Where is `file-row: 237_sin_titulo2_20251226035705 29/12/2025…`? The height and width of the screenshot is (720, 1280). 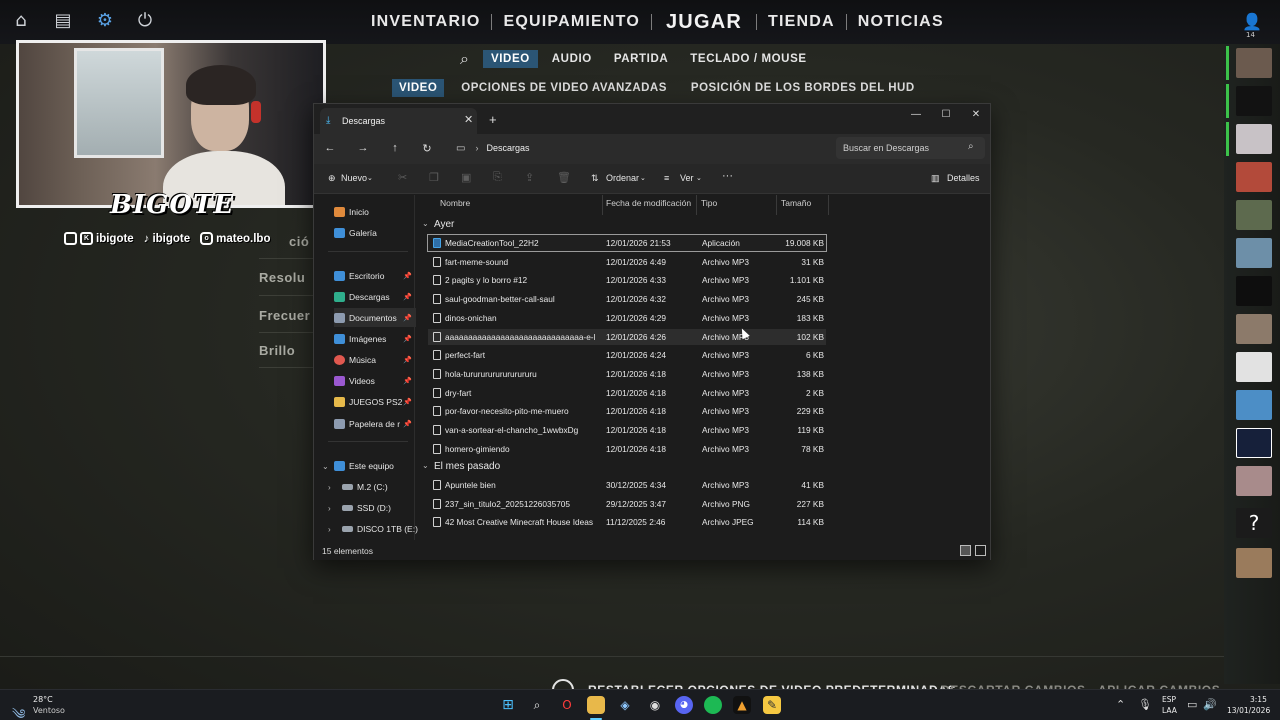
file-row: 237_sin_titulo2_20251226035705 29/12/2025… is located at coordinates (627, 504).